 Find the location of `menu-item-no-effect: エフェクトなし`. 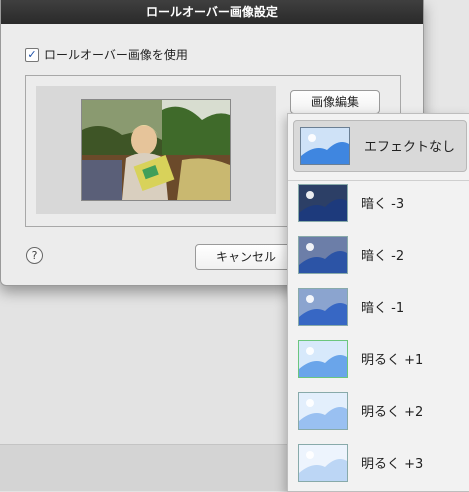

menu-item-no-effect: エフェクトなし is located at coordinates (378, 146).